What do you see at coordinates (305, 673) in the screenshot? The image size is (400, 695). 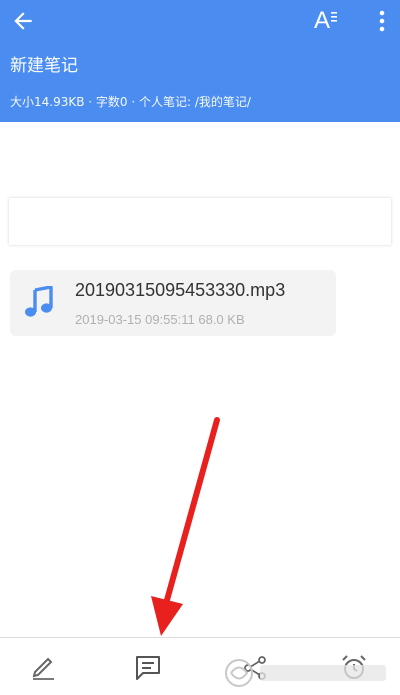 I see `watermark-logo-icon` at bounding box center [305, 673].